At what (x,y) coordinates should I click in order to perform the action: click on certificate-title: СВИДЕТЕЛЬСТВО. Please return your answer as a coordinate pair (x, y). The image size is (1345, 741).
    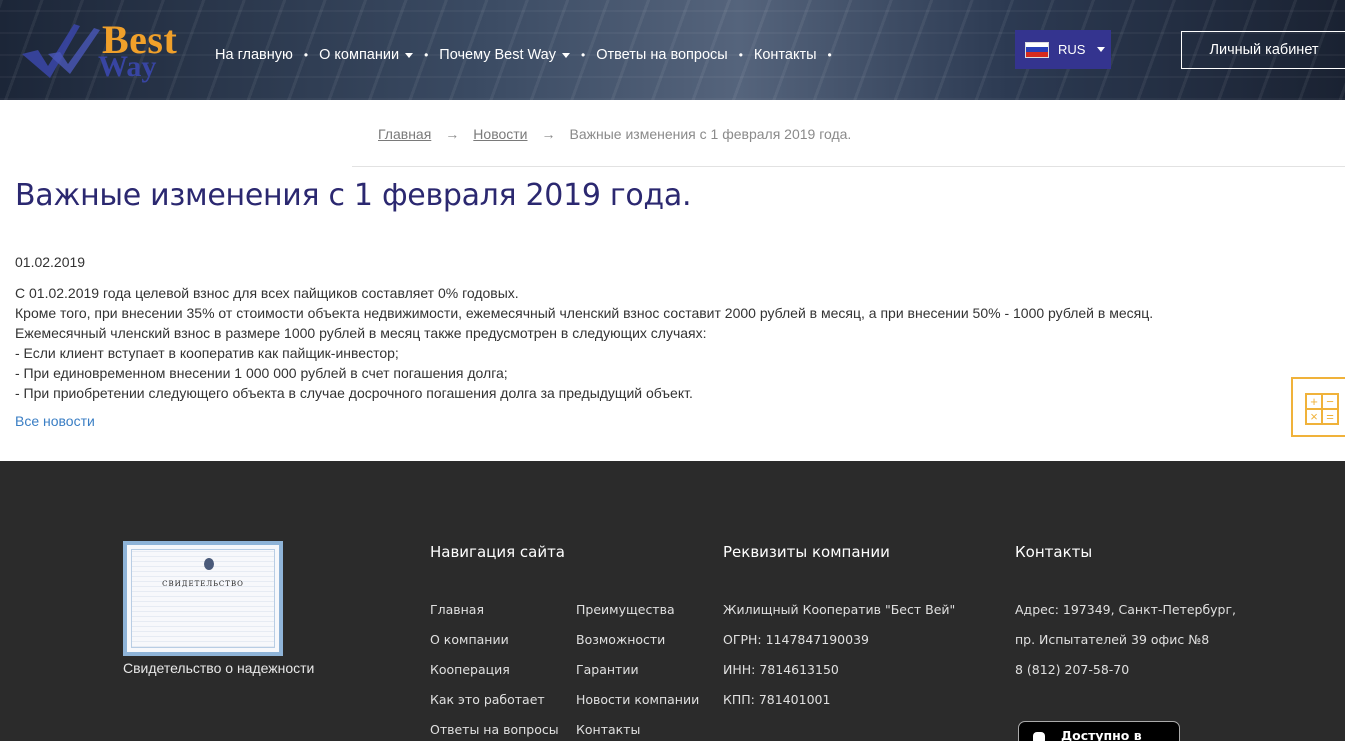
    Looking at the image, I should click on (203, 584).